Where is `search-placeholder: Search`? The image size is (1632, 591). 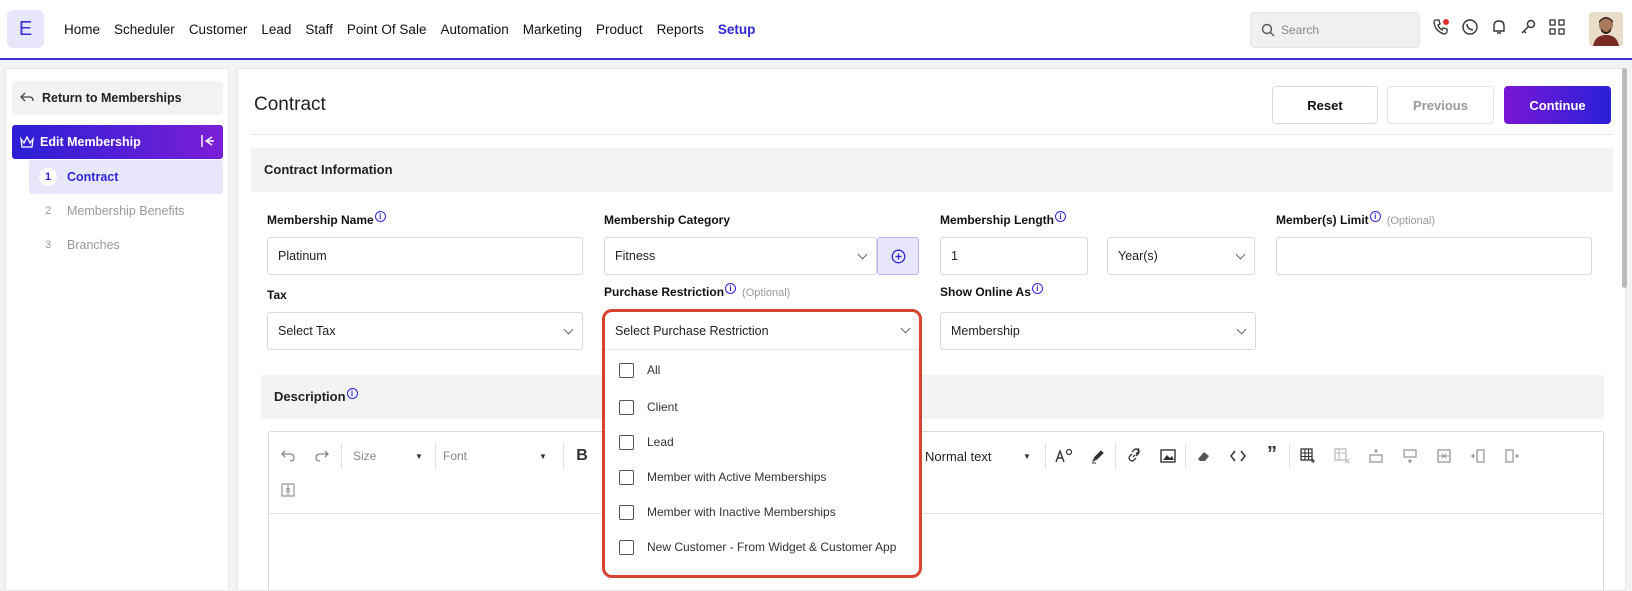 search-placeholder: Search is located at coordinates (1300, 30).